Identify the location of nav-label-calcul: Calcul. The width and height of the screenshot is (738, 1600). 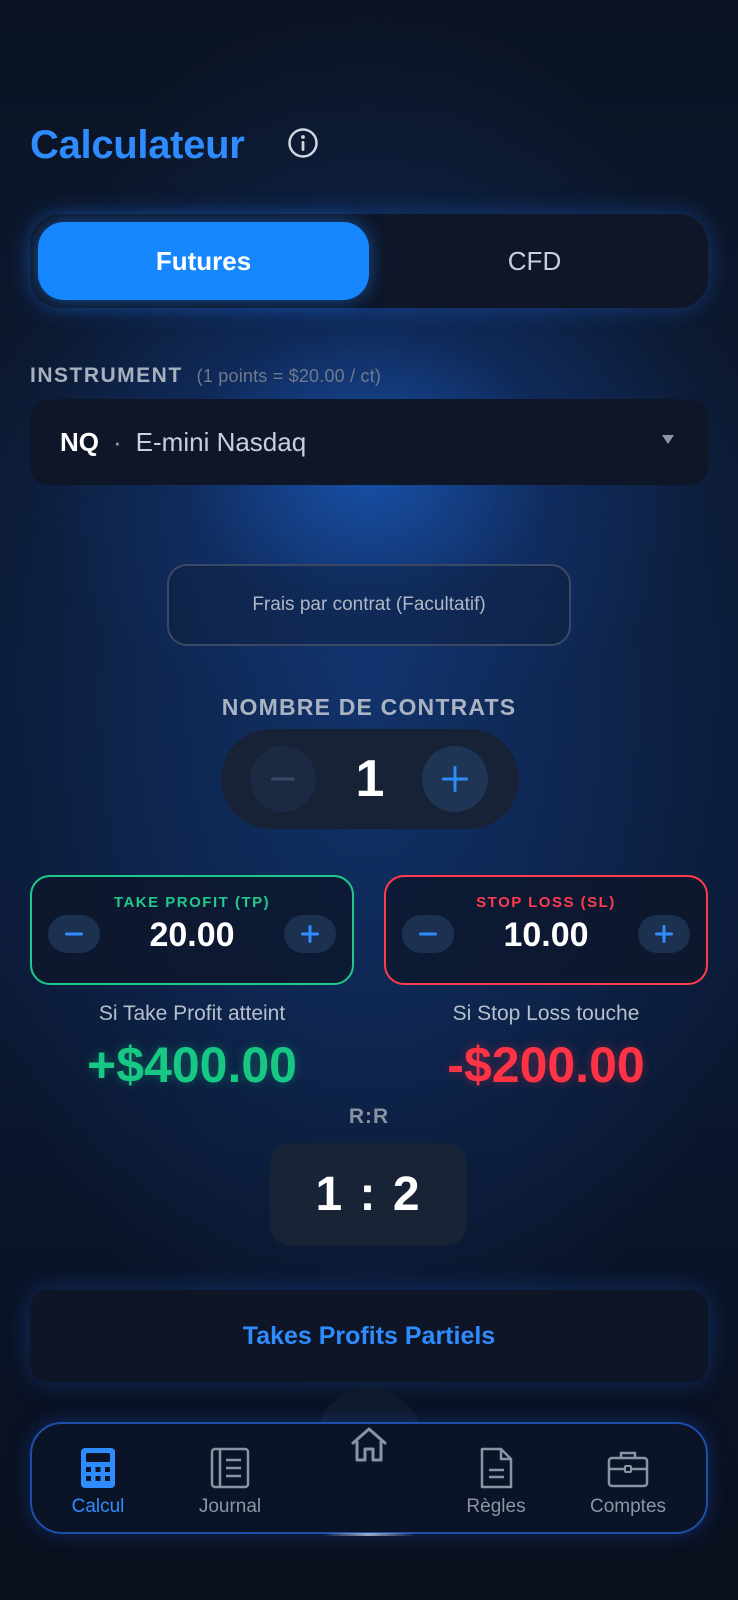
(98, 1506).